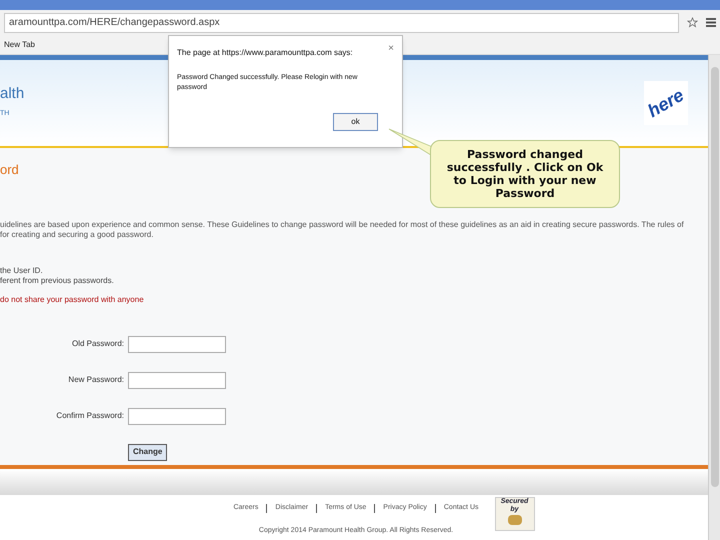  I want to click on warning-text: do not share your password with anyone, so click(72, 300).